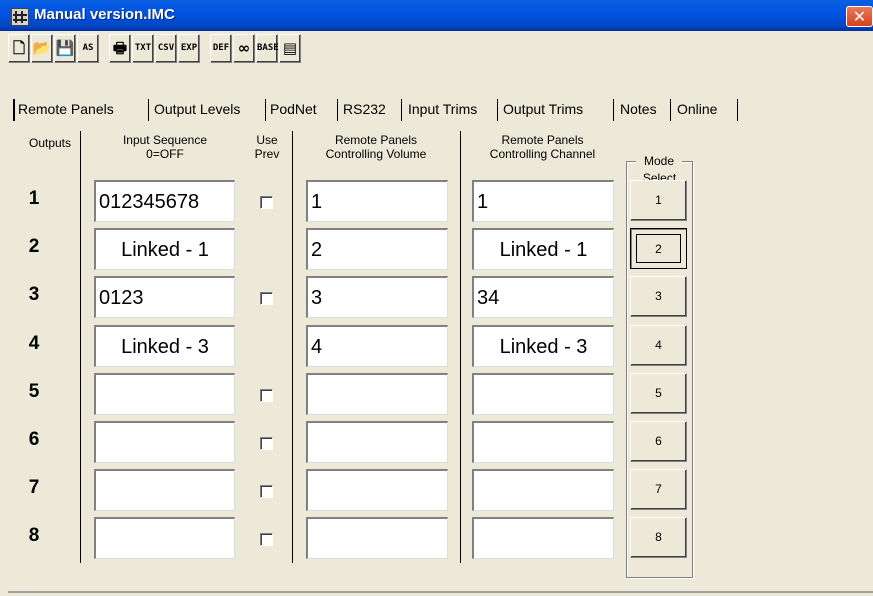 The height and width of the screenshot is (596, 873). What do you see at coordinates (19, 48) in the screenshot?
I see `new-file-icon: 🗋` at bounding box center [19, 48].